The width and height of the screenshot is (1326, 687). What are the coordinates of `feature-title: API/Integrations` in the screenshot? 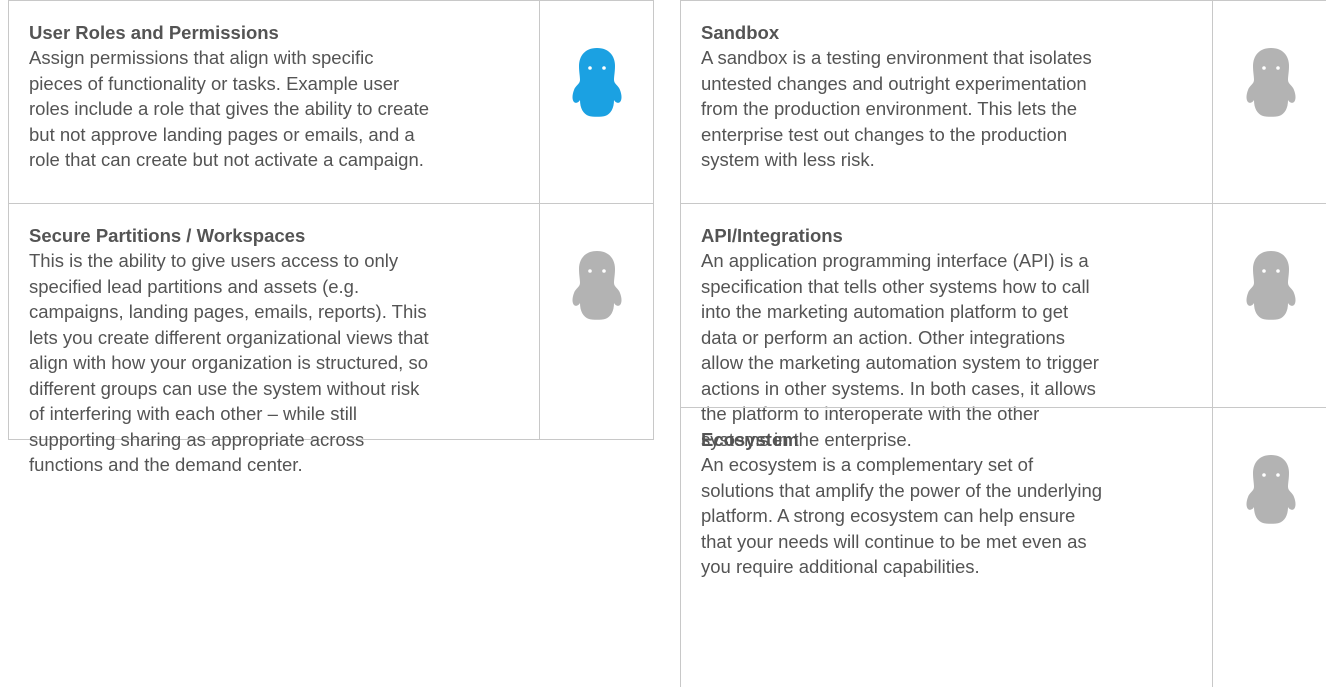 It's located at (772, 235).